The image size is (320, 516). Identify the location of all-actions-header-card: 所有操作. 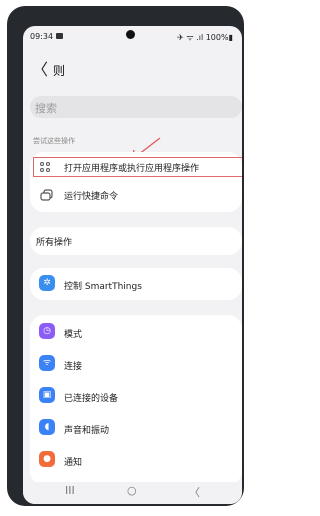
(136, 241).